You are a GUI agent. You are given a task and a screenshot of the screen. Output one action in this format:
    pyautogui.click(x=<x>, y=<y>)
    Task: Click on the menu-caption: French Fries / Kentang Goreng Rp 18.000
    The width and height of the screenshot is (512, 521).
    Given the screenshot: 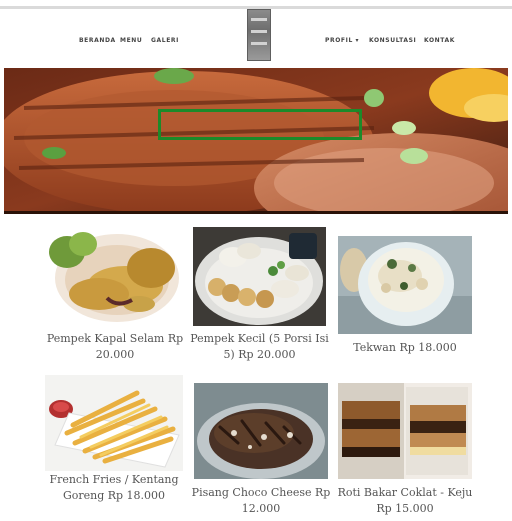 What is the action you would take?
    pyautogui.click(x=114, y=487)
    